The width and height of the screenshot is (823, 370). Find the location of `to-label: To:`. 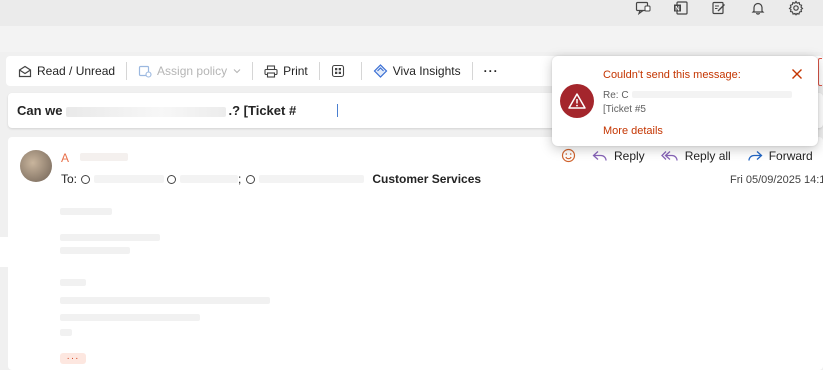

to-label: To: is located at coordinates (69, 179).